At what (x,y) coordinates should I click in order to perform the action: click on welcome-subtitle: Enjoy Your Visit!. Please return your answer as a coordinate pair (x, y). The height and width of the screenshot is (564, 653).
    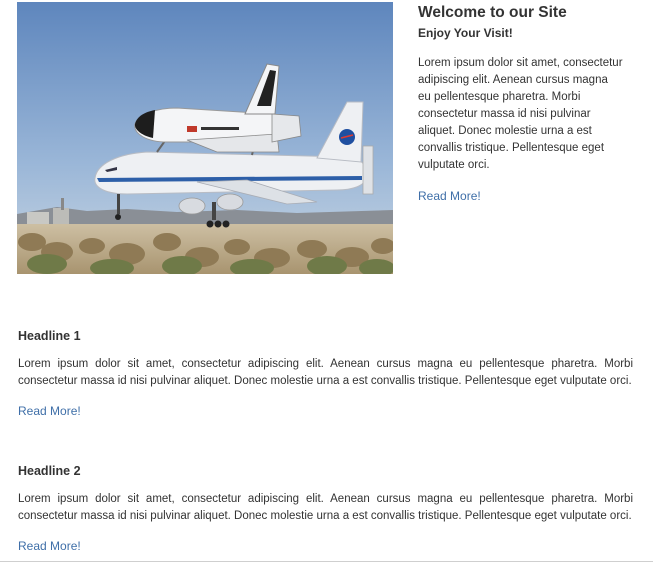
    Looking at the image, I should click on (465, 33).